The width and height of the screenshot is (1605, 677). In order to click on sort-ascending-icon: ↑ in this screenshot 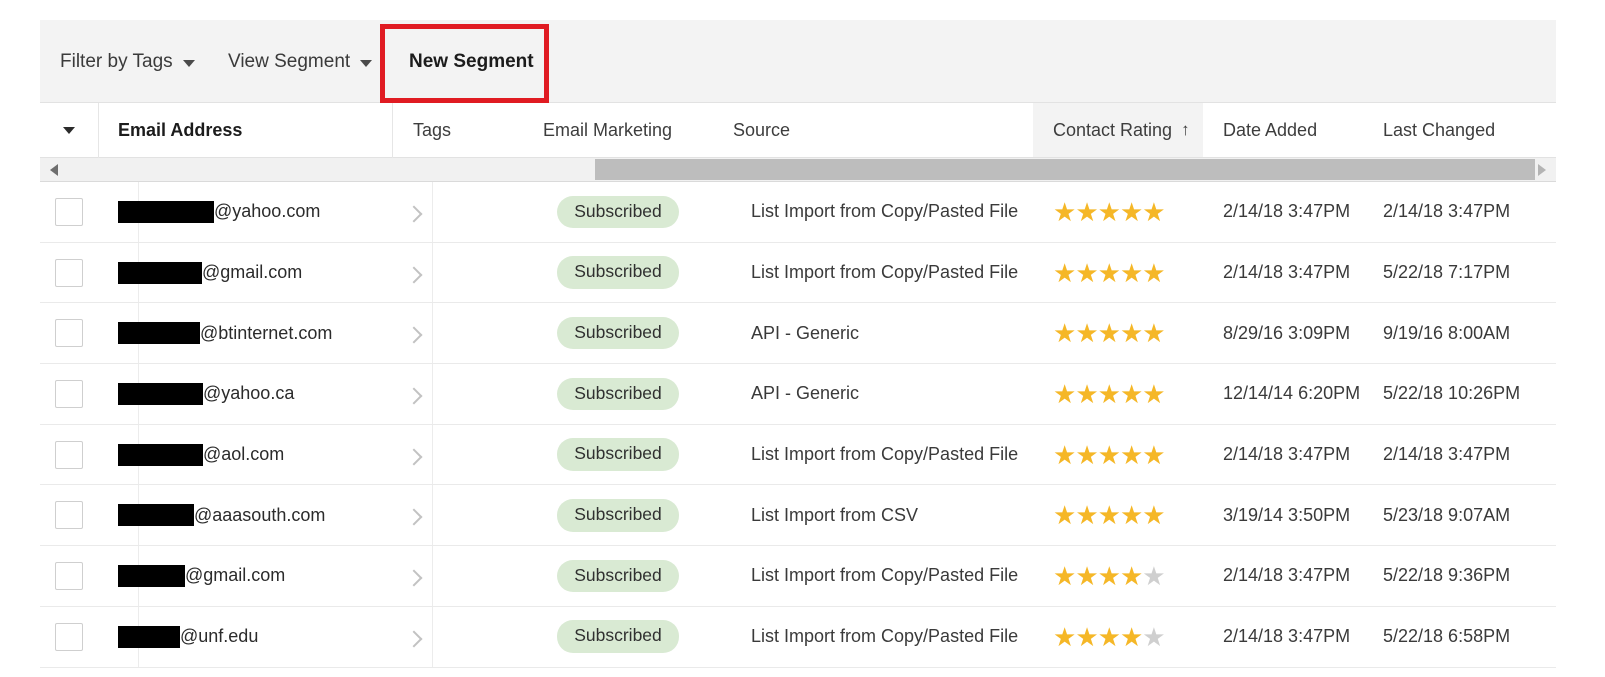, I will do `click(1185, 129)`.